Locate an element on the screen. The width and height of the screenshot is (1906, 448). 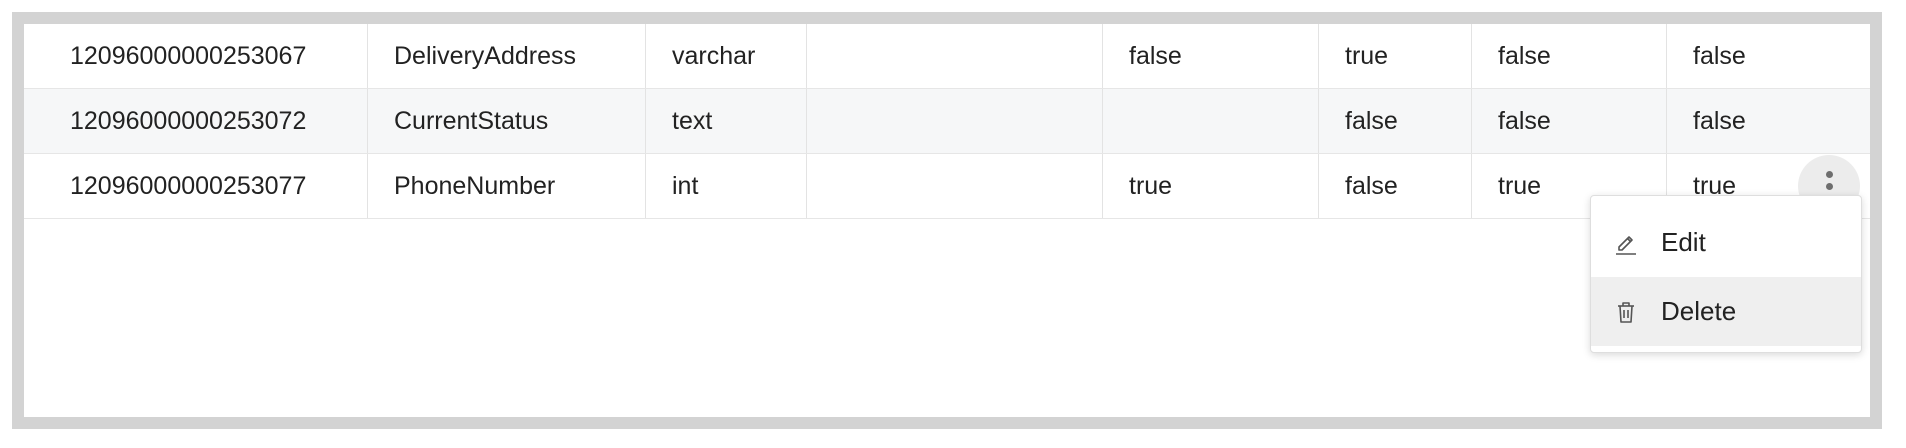
cell-col5: true is located at coordinates (1211, 186).